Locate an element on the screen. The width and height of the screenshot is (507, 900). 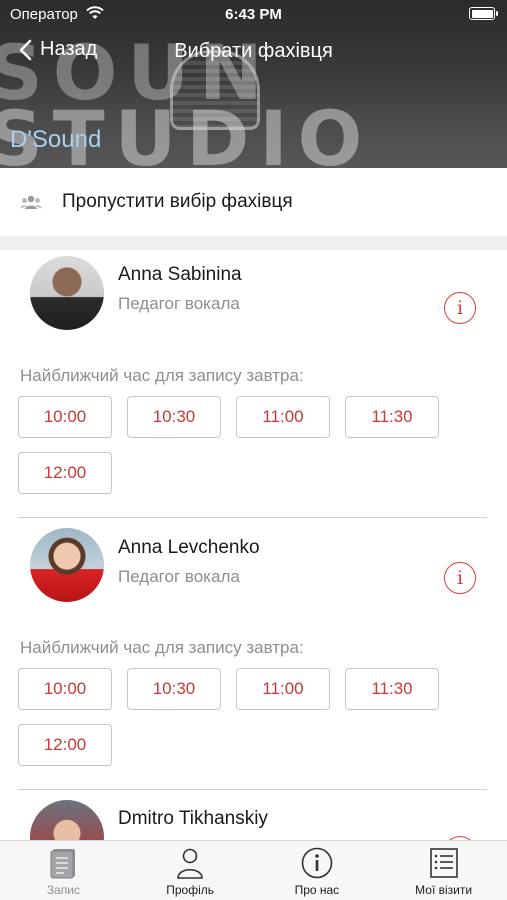
visits-list-icon is located at coordinates (443, 863).